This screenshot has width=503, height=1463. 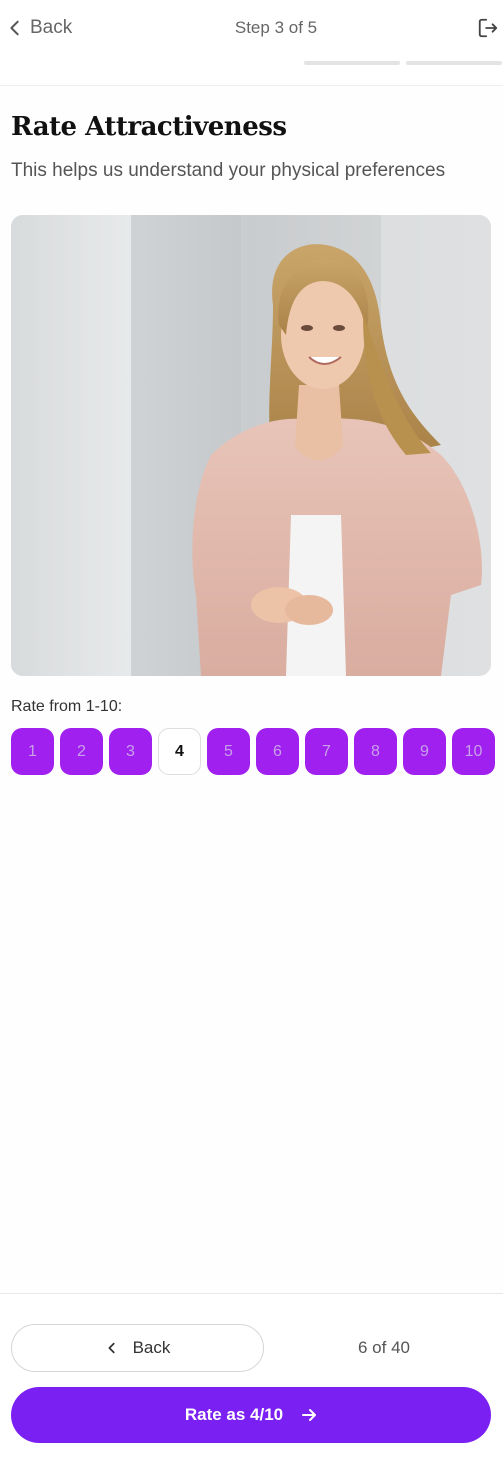 I want to click on rating-option-2: 2, so click(x=81, y=751).